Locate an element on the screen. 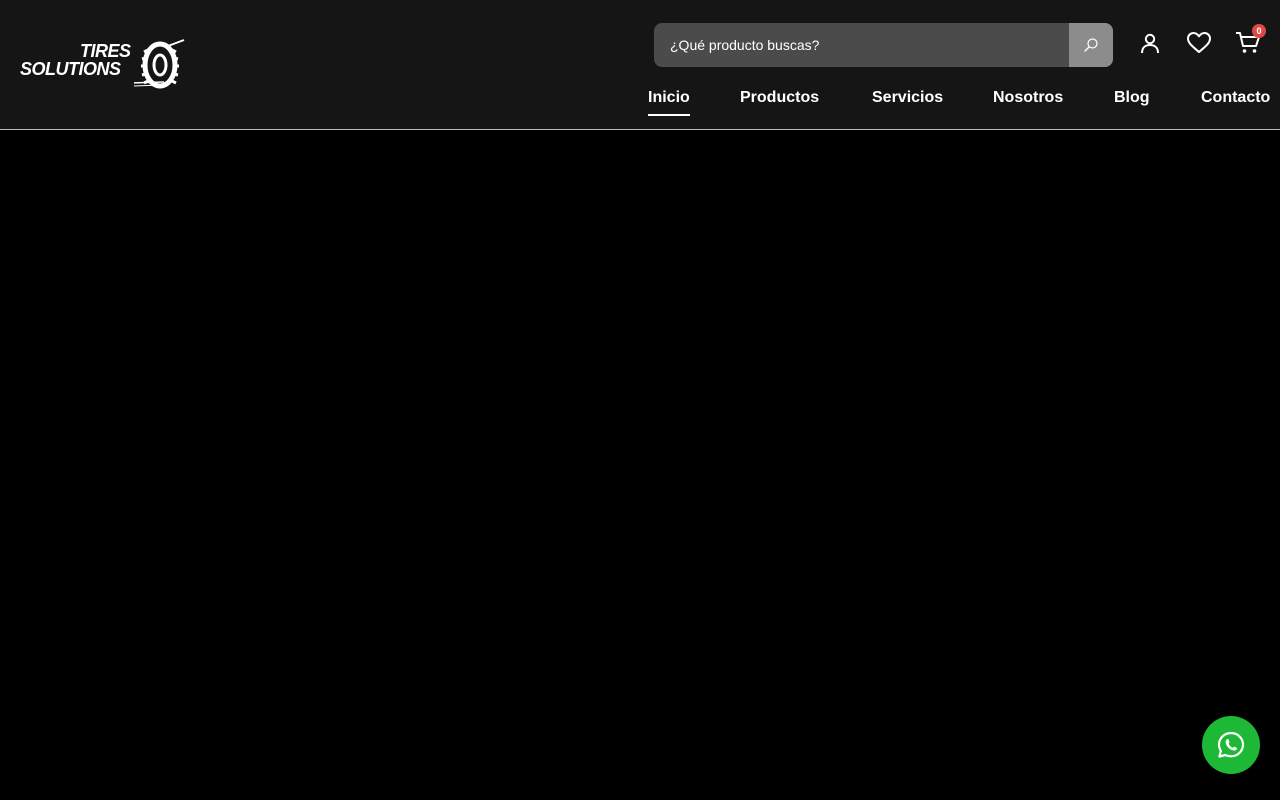 The height and width of the screenshot is (800, 1280). wishlist-button is located at coordinates (1199, 43).